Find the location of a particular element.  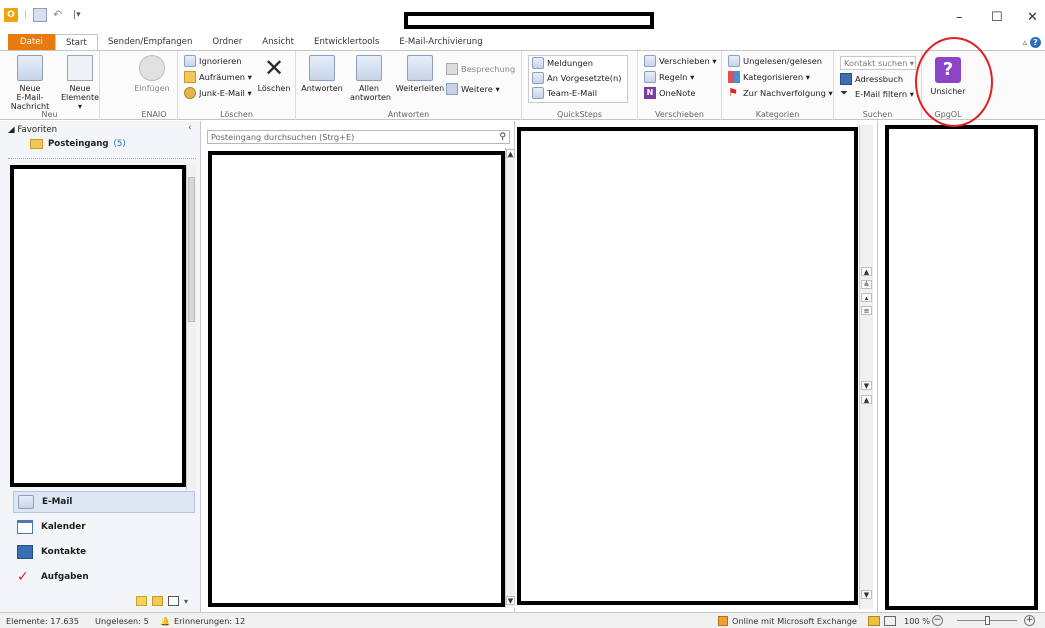

tab-ansicht: Ansicht is located at coordinates (278, 42).